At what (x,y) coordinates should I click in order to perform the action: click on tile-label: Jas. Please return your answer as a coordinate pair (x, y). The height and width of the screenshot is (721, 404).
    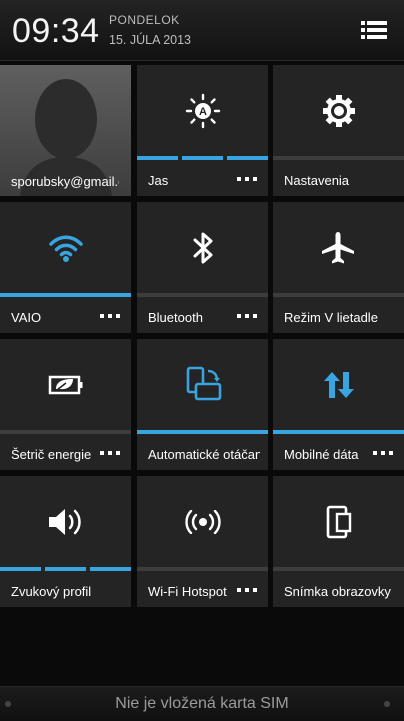
    Looking at the image, I should click on (158, 180).